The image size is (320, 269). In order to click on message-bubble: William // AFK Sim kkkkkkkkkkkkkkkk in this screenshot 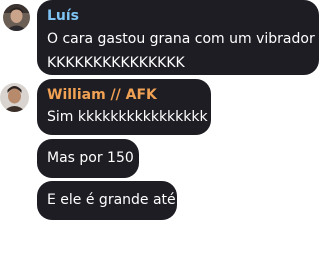, I will do `click(124, 107)`.